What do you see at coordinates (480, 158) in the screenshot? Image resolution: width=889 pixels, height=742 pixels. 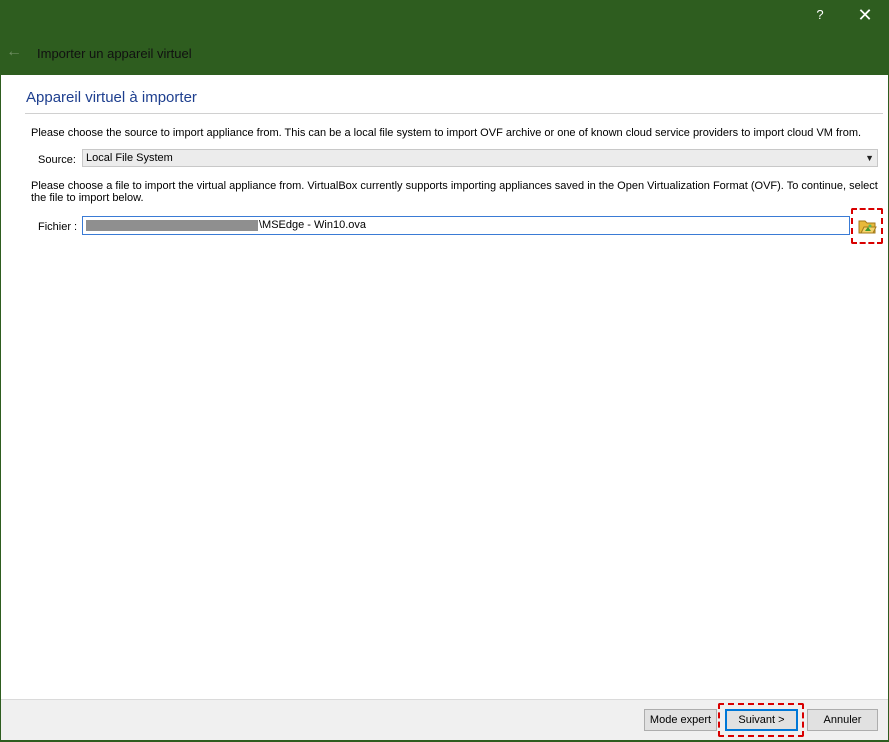 I see `source-select: Local File System ▼` at bounding box center [480, 158].